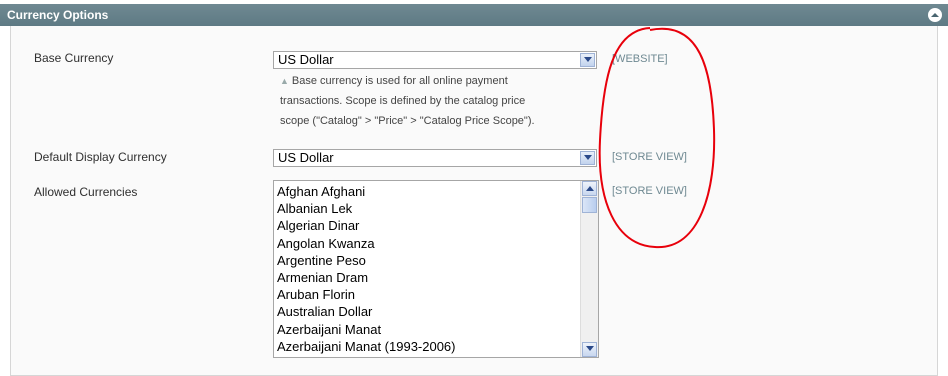 The height and width of the screenshot is (376, 948). Describe the element at coordinates (649, 157) in the screenshot. I see `default-display-currency-scope: [STORE VIEW]` at that location.